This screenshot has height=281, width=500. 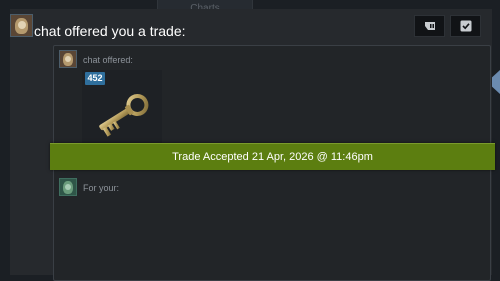 I want to click on ticket-button, so click(x=429, y=26).